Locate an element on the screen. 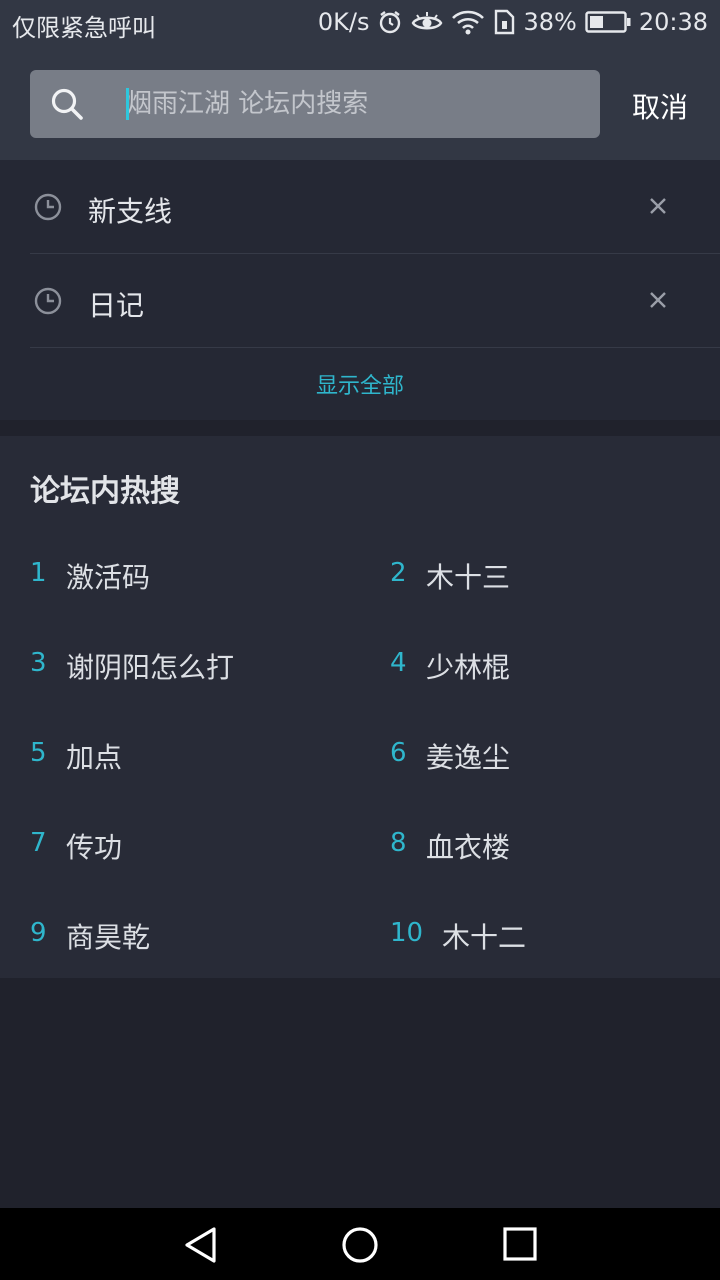  history-item-label: 日记 is located at coordinates (116, 305).